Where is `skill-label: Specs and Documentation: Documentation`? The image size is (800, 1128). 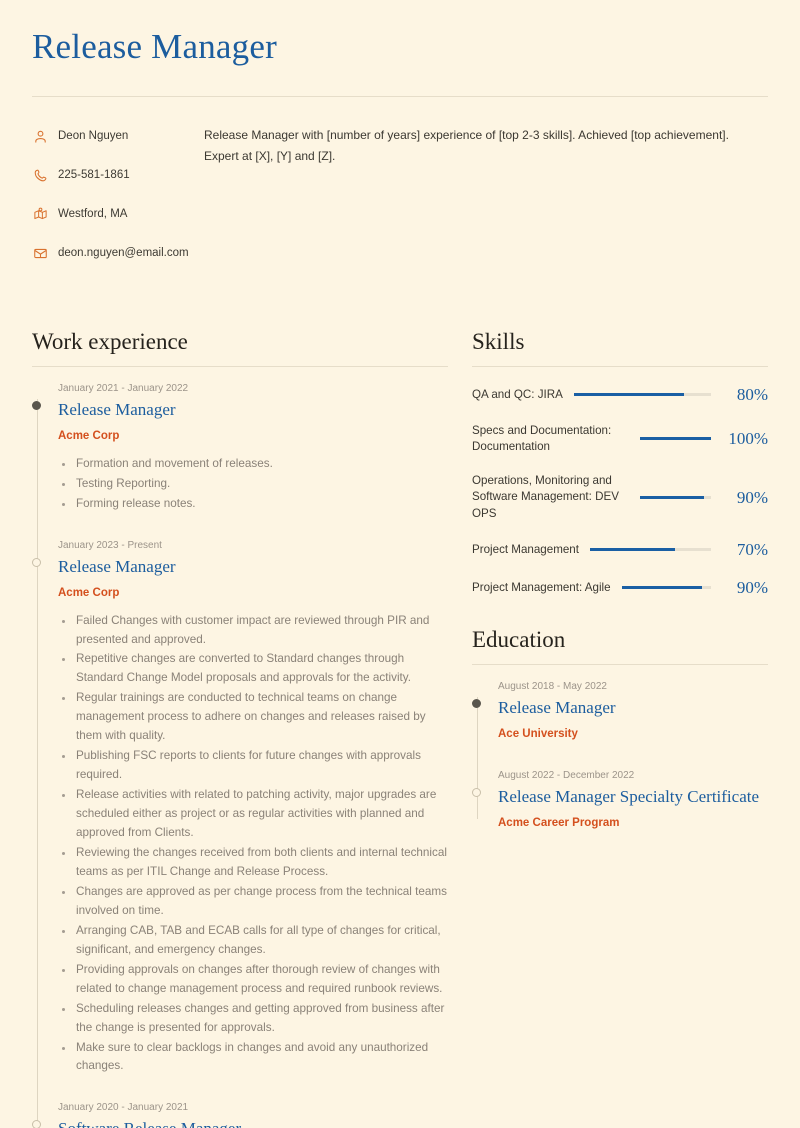 skill-label: Specs and Documentation: Documentation is located at coordinates (542, 438).